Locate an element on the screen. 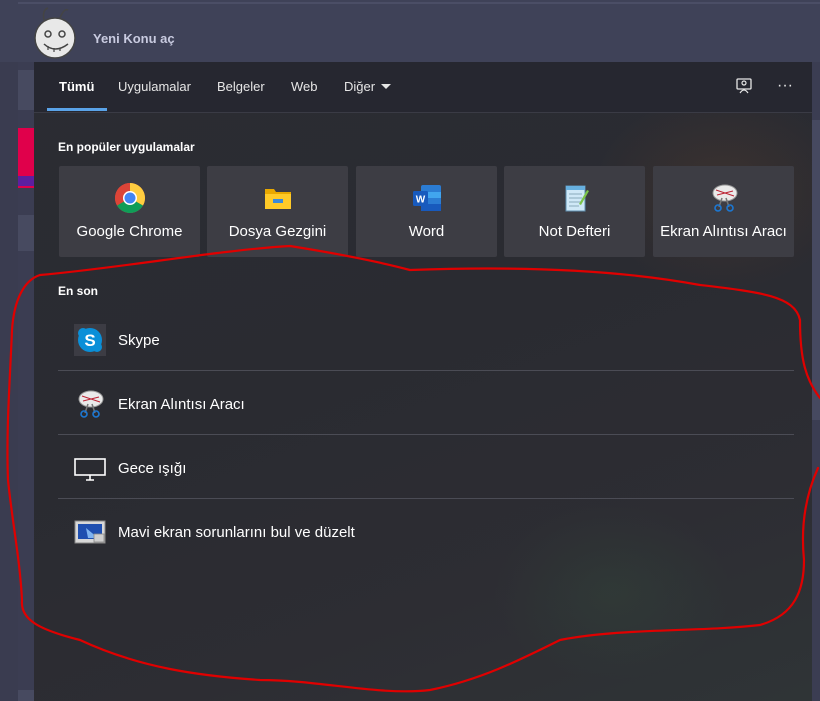  tab-documents-label: Belgeler is located at coordinates (241, 86).